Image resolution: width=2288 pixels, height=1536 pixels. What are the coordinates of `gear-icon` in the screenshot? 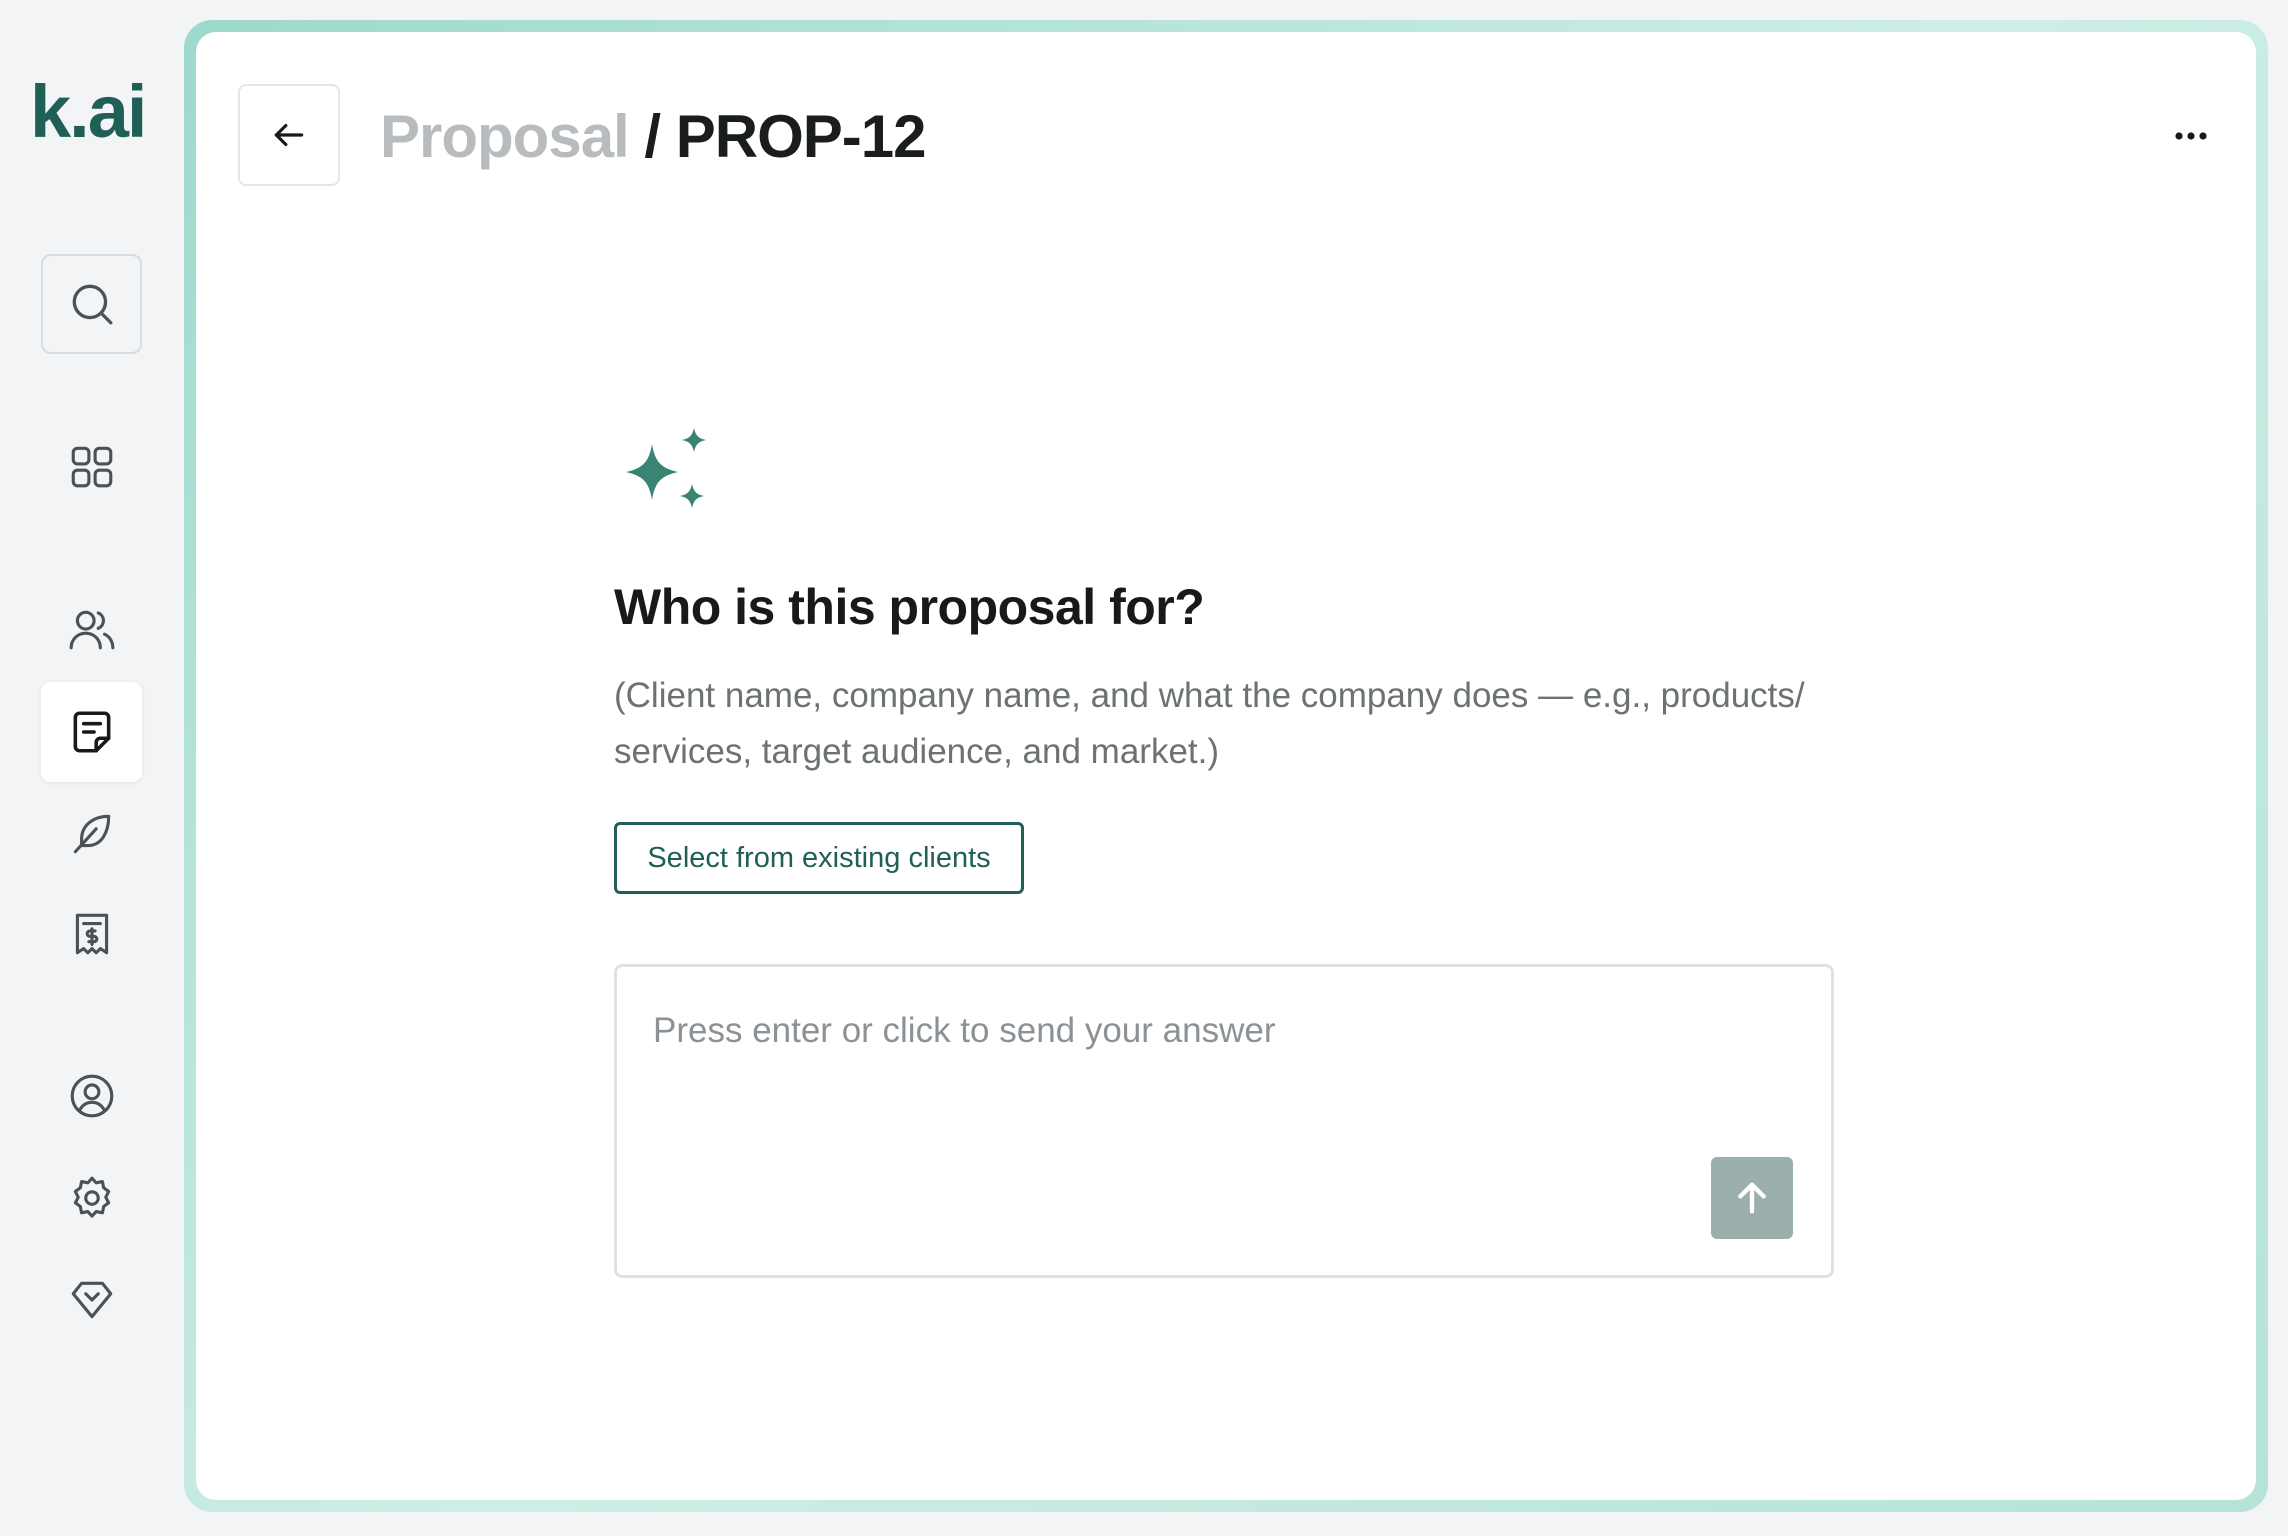 It's located at (91, 1197).